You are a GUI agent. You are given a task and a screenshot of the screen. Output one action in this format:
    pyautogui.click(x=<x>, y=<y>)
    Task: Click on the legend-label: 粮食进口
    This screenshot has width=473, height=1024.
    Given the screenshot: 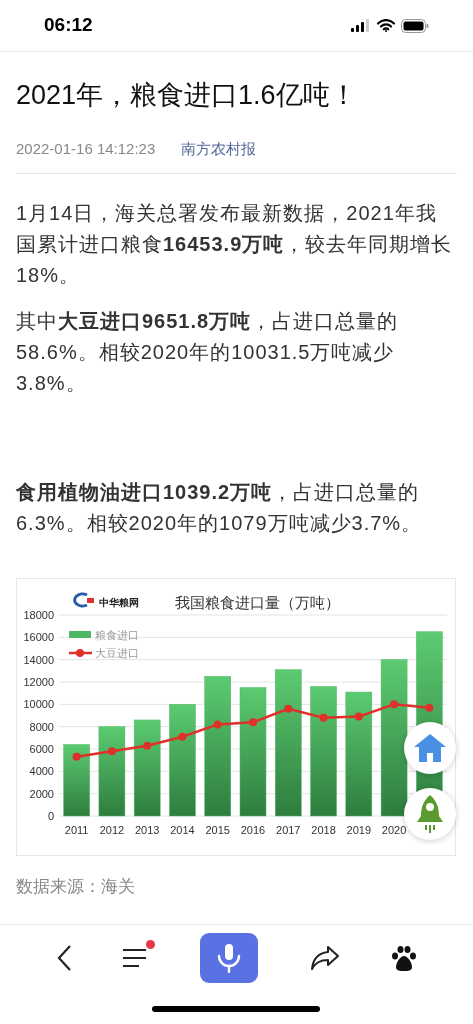 What is the action you would take?
    pyautogui.click(x=117, y=635)
    